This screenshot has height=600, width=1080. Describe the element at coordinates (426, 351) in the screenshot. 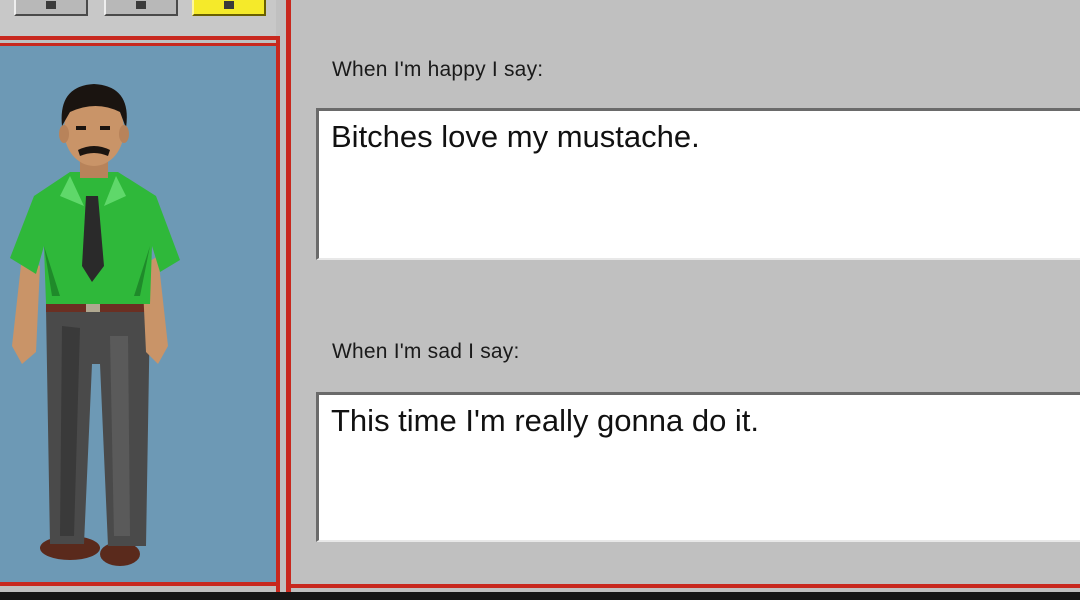

I see `sad-say-label: When I'm sad I say:` at that location.